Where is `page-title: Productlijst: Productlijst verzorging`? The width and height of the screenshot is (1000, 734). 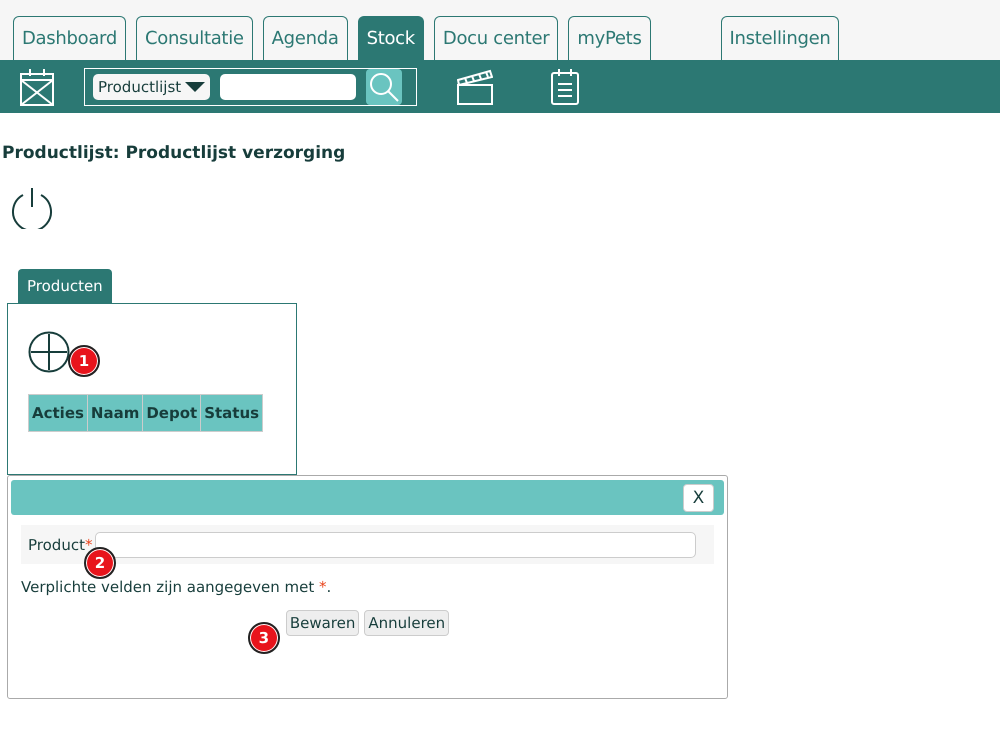 page-title: Productlijst: Productlijst verzorging is located at coordinates (174, 153).